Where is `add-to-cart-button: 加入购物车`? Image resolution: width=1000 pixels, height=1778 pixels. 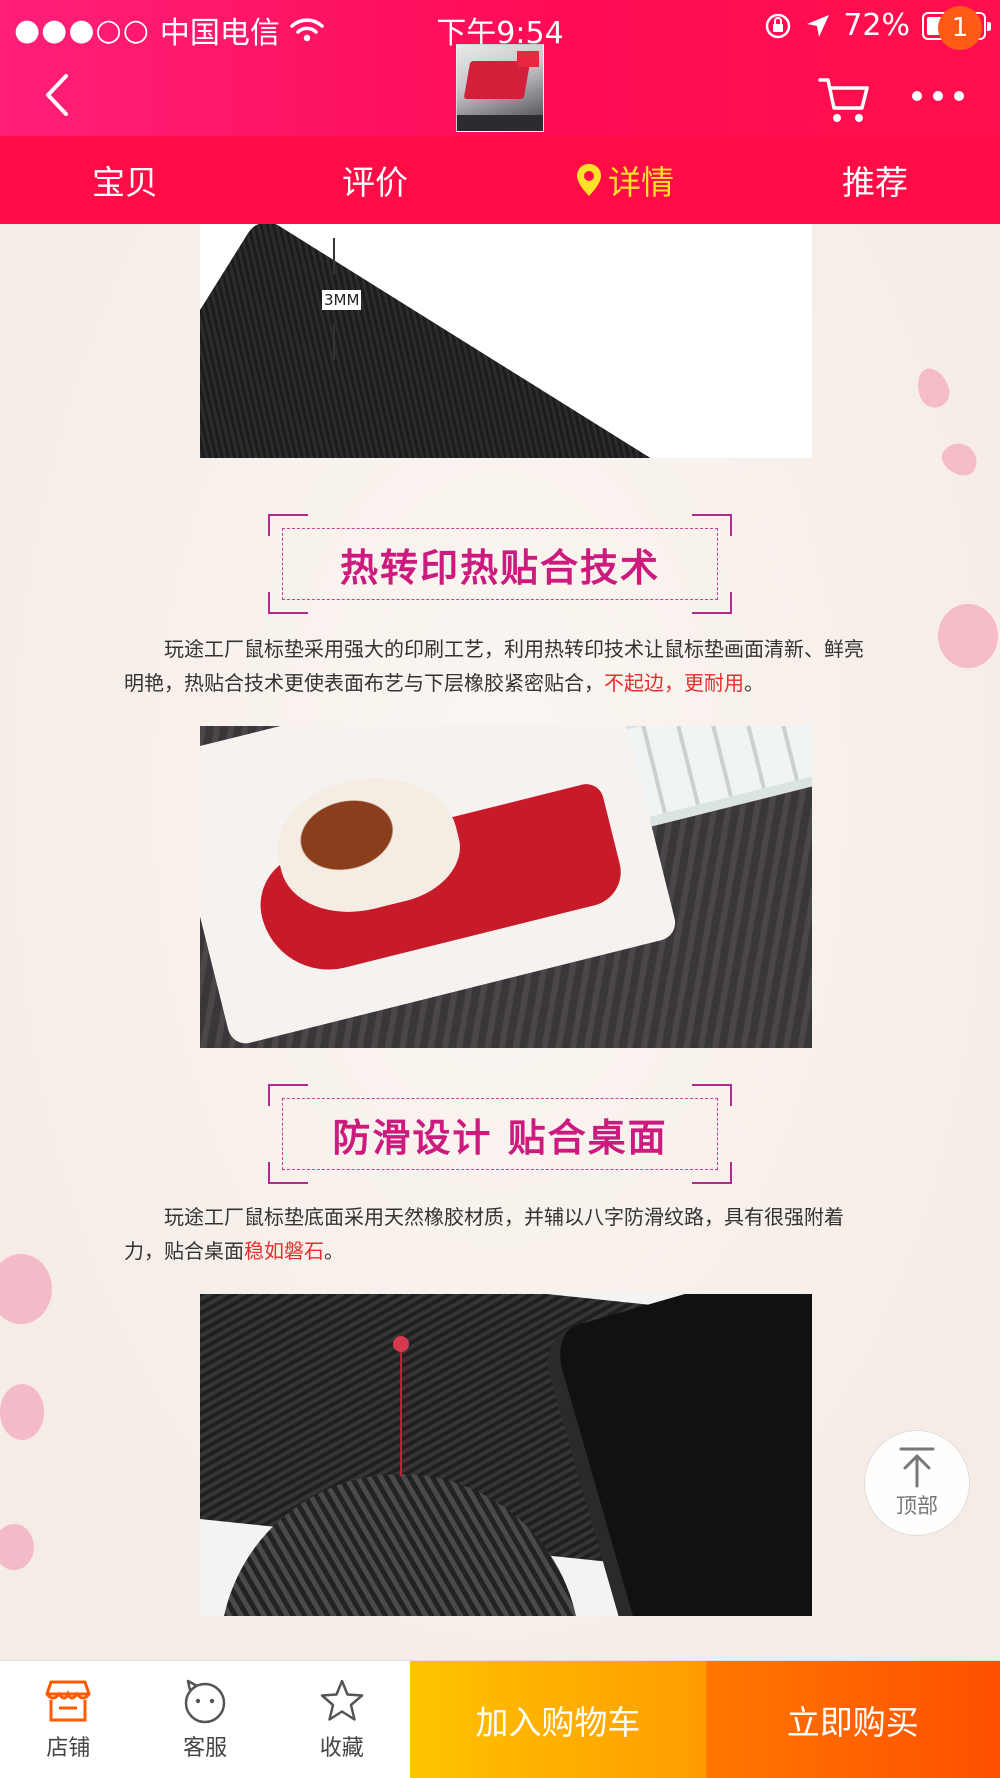 add-to-cart-button: 加入购物车 is located at coordinates (558, 1719).